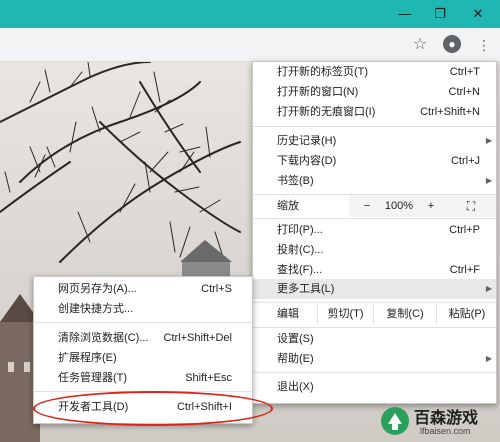 The width and height of the screenshot is (500, 442). Describe the element at coordinates (295, 339) in the screenshot. I see `menu-item-label: 设置(S)` at that location.